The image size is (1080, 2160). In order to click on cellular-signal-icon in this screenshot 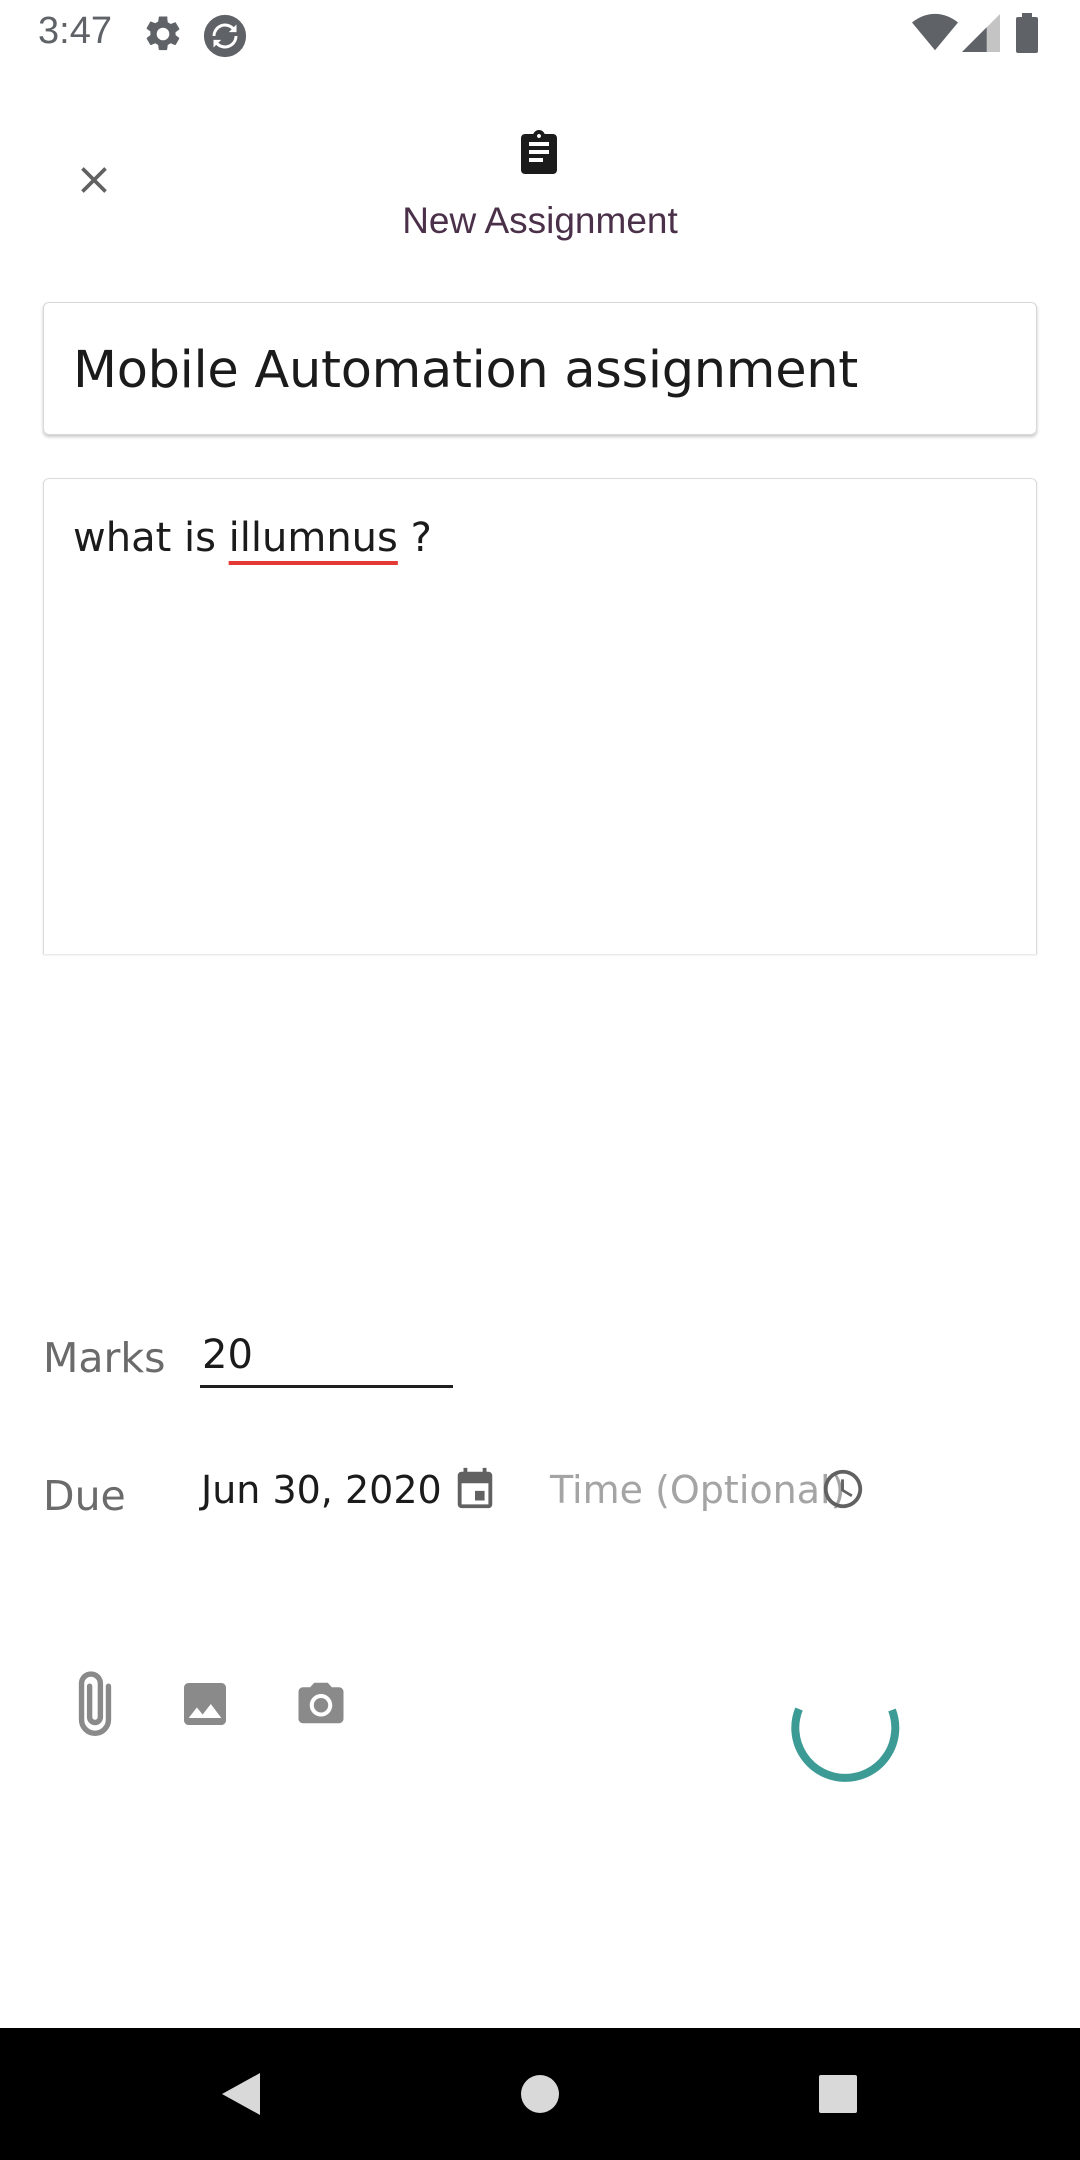, I will do `click(981, 35)`.